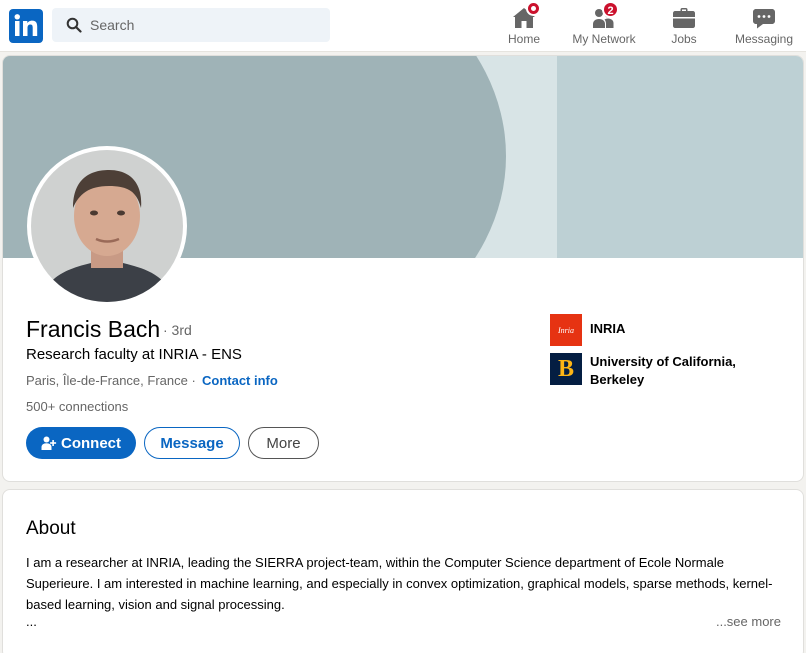  Describe the element at coordinates (604, 39) in the screenshot. I see `nav-my-network-label: My Network` at that location.